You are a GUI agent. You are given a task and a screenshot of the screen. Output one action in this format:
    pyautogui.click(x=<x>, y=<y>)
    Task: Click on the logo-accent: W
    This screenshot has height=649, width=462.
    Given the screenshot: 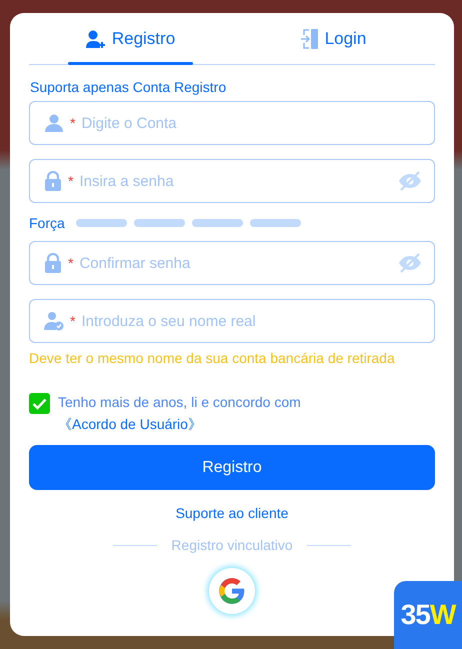 What is the action you would take?
    pyautogui.click(x=443, y=615)
    